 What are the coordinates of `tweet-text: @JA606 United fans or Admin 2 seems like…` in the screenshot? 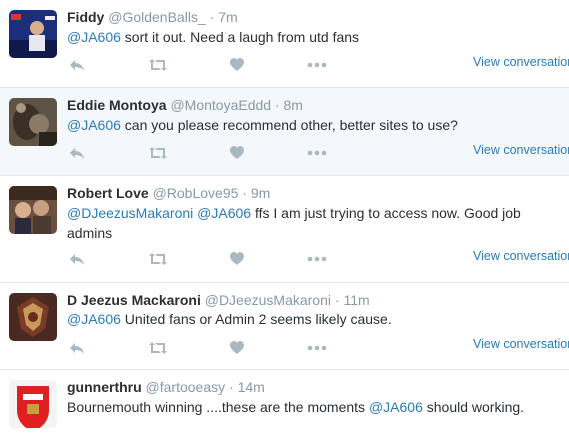 It's located at (312, 319).